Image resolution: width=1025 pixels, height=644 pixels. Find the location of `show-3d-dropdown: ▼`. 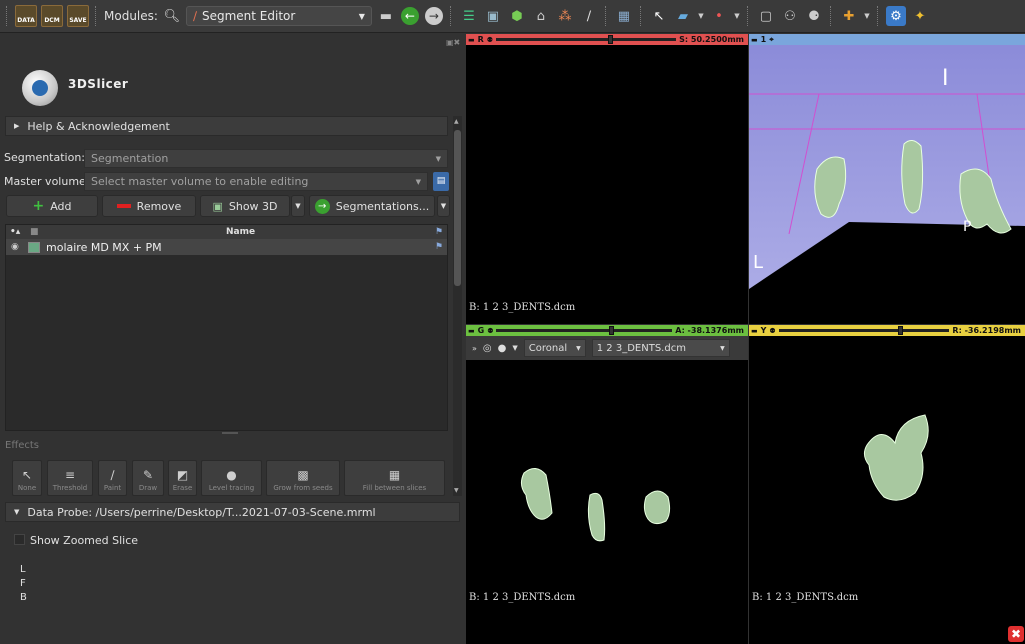

show-3d-dropdown: ▼ is located at coordinates (298, 206).